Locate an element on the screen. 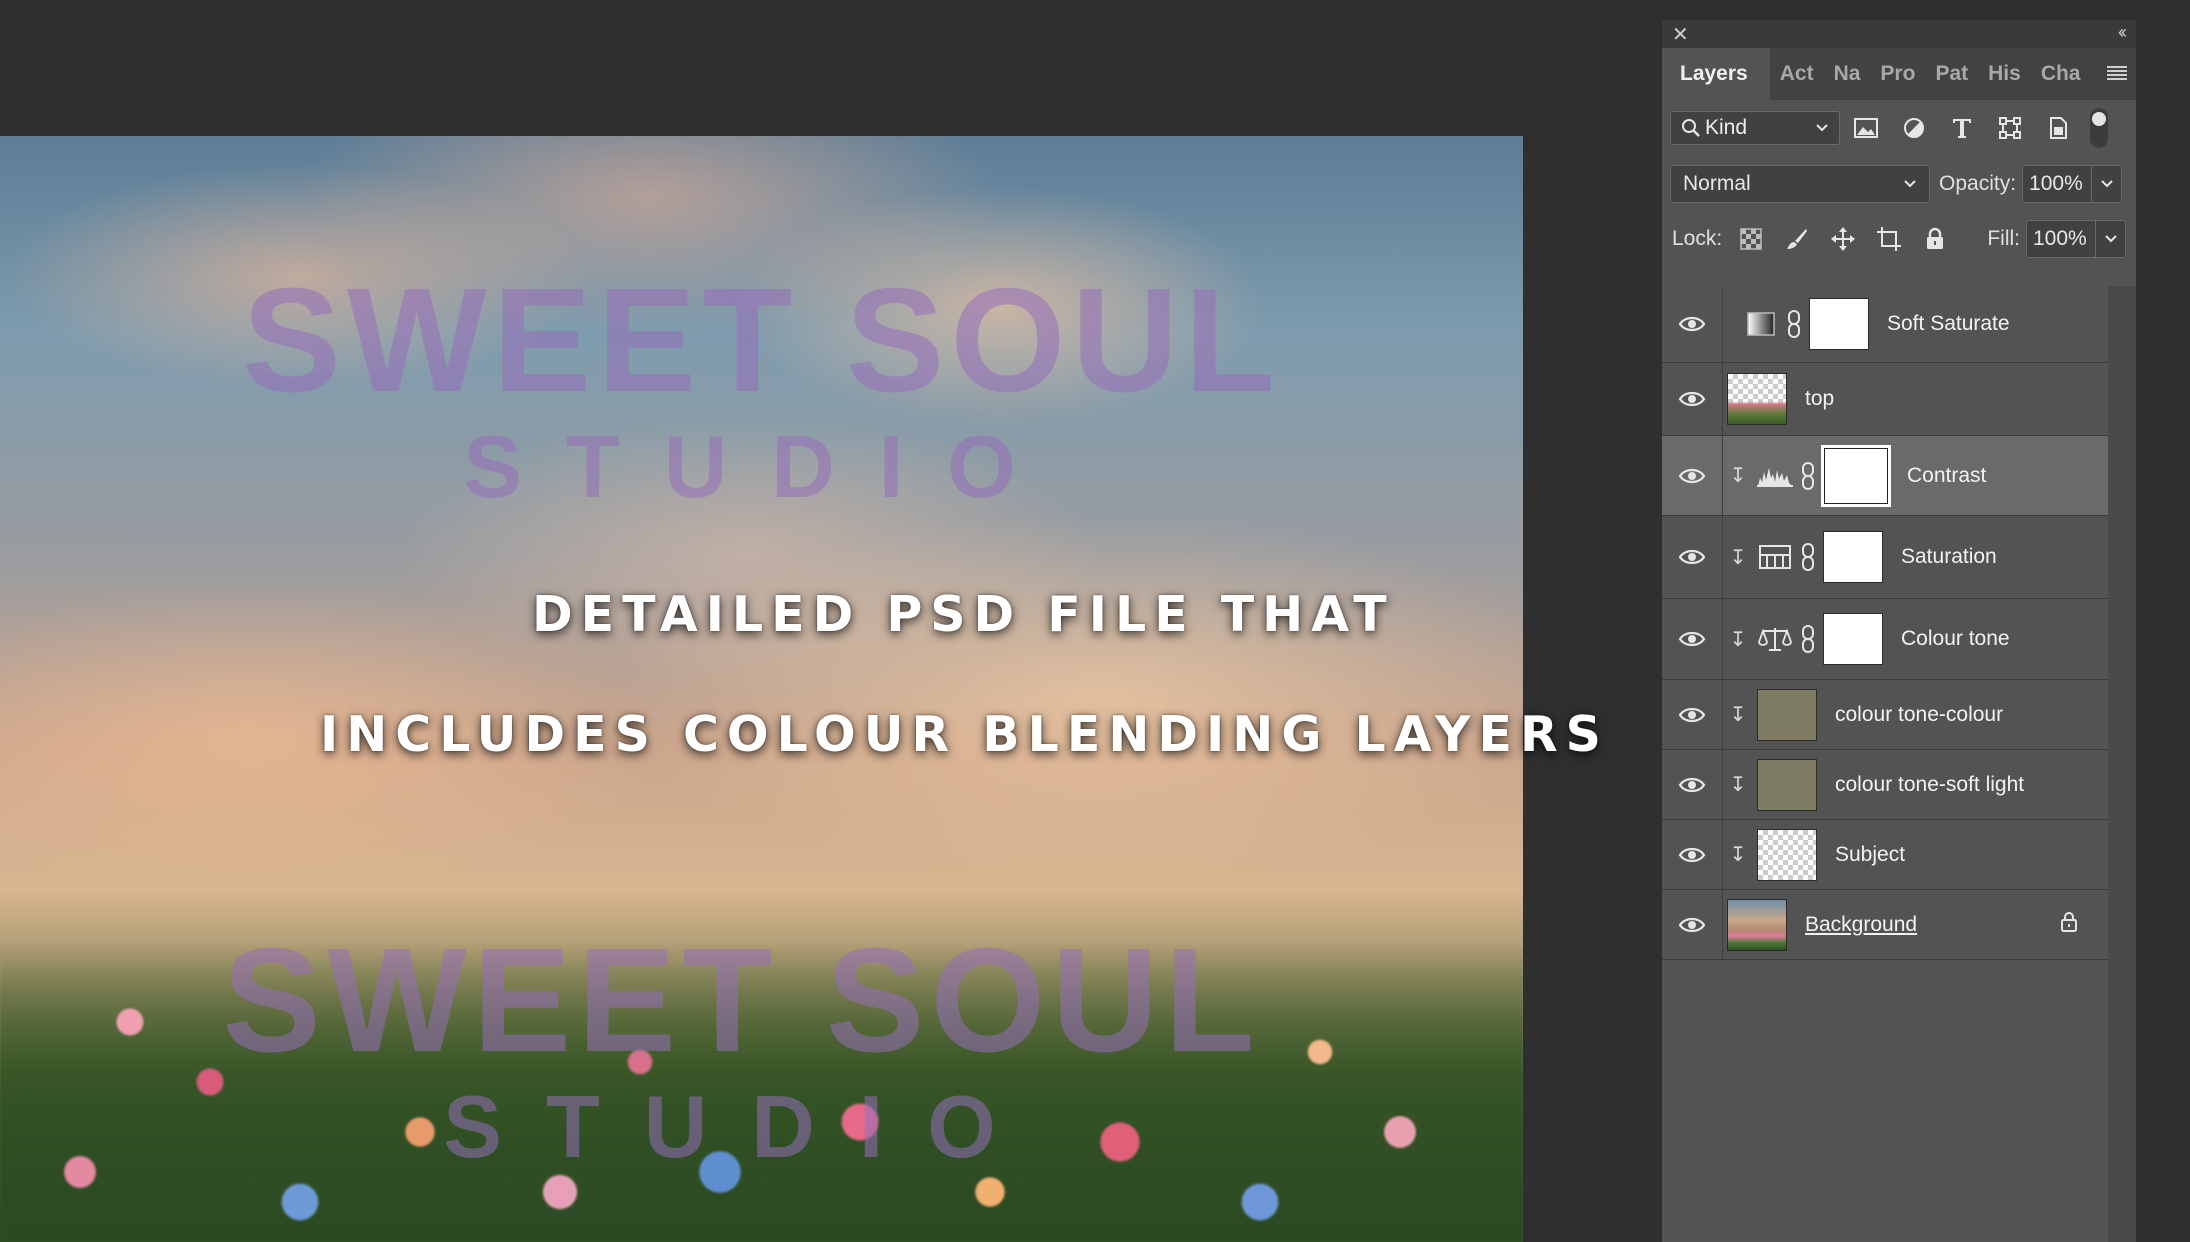 The image size is (2190, 1242). close-icon: ✕ is located at coordinates (1680, 34).